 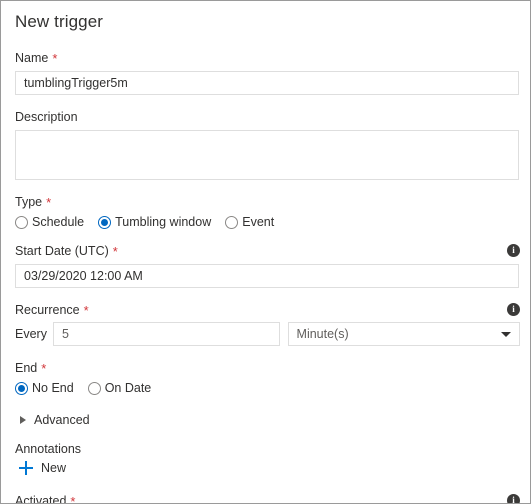 What do you see at coordinates (23, 420) in the screenshot?
I see `triangle-right-icon` at bounding box center [23, 420].